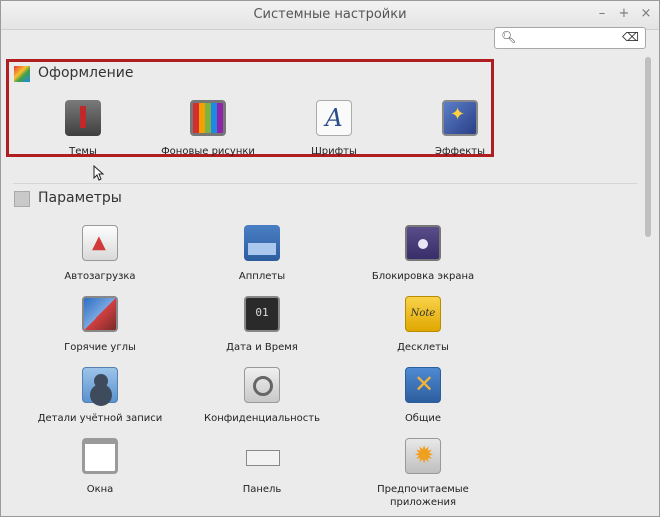  I want to click on title-bar: Системные настройки – + ×, so click(330, 15).